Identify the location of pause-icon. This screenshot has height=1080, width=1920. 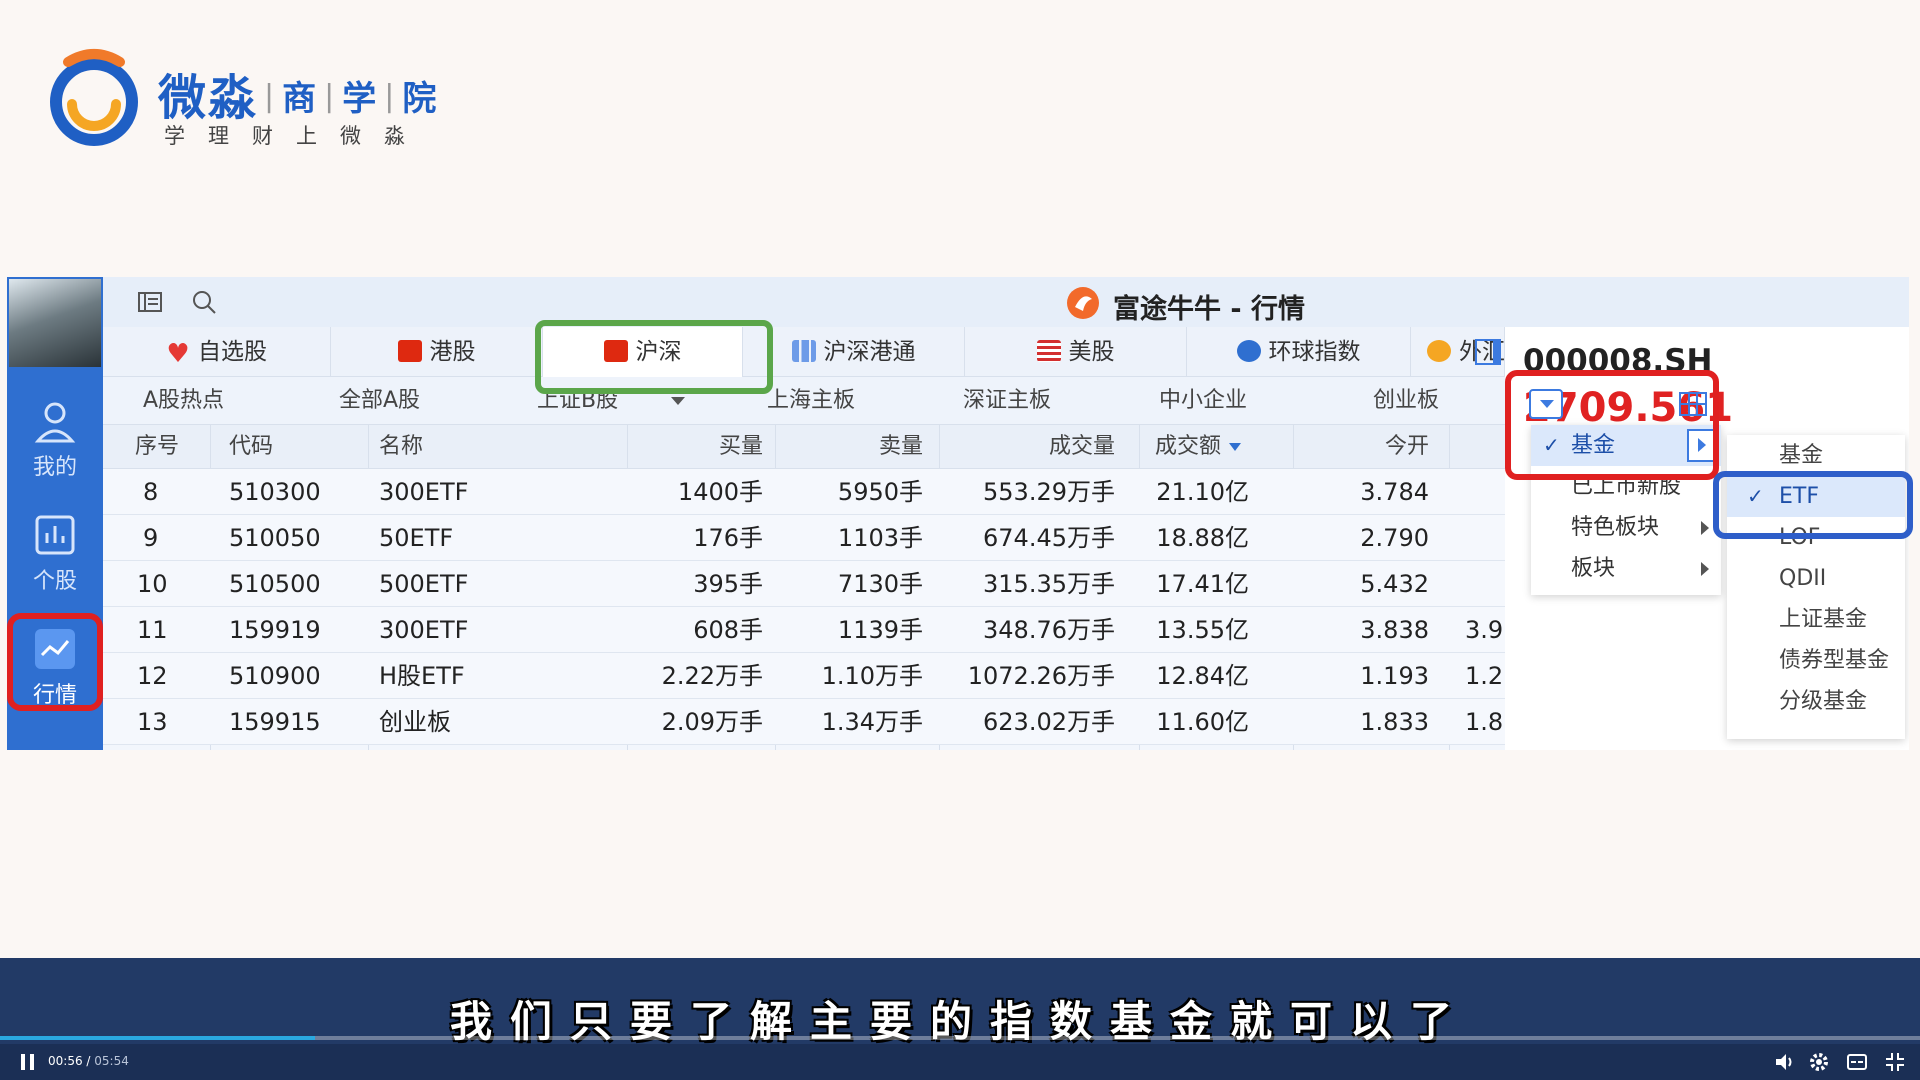
(28, 1062).